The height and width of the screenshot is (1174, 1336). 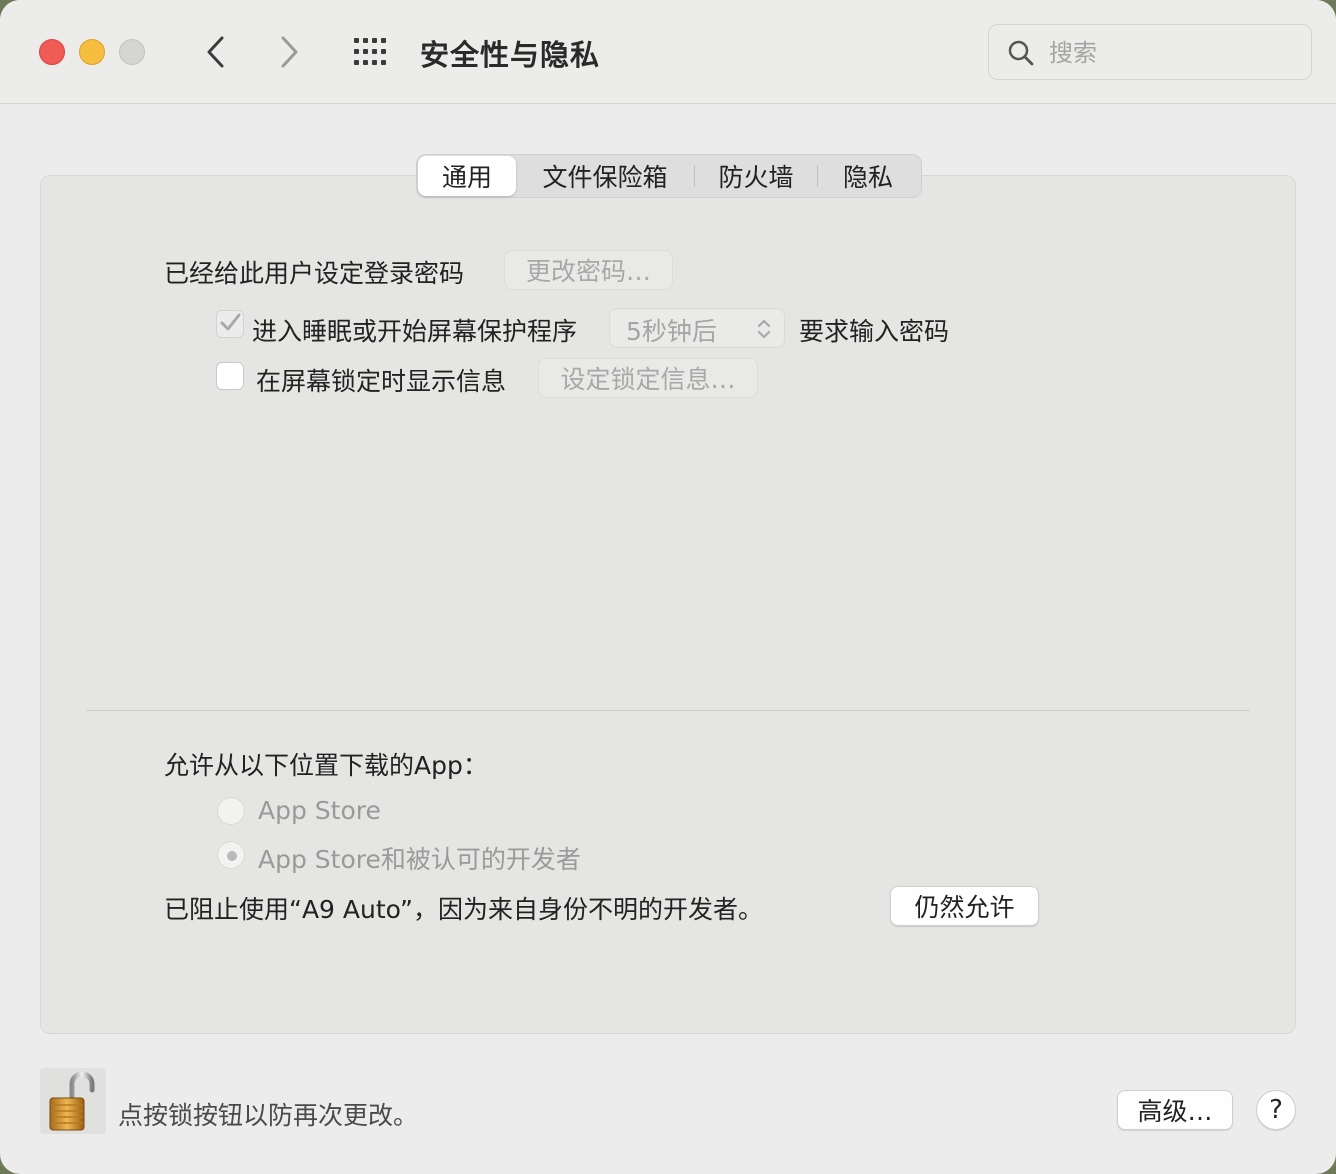 I want to click on downloads-heading: 允许从以下位置下载的App：, so click(x=326, y=765).